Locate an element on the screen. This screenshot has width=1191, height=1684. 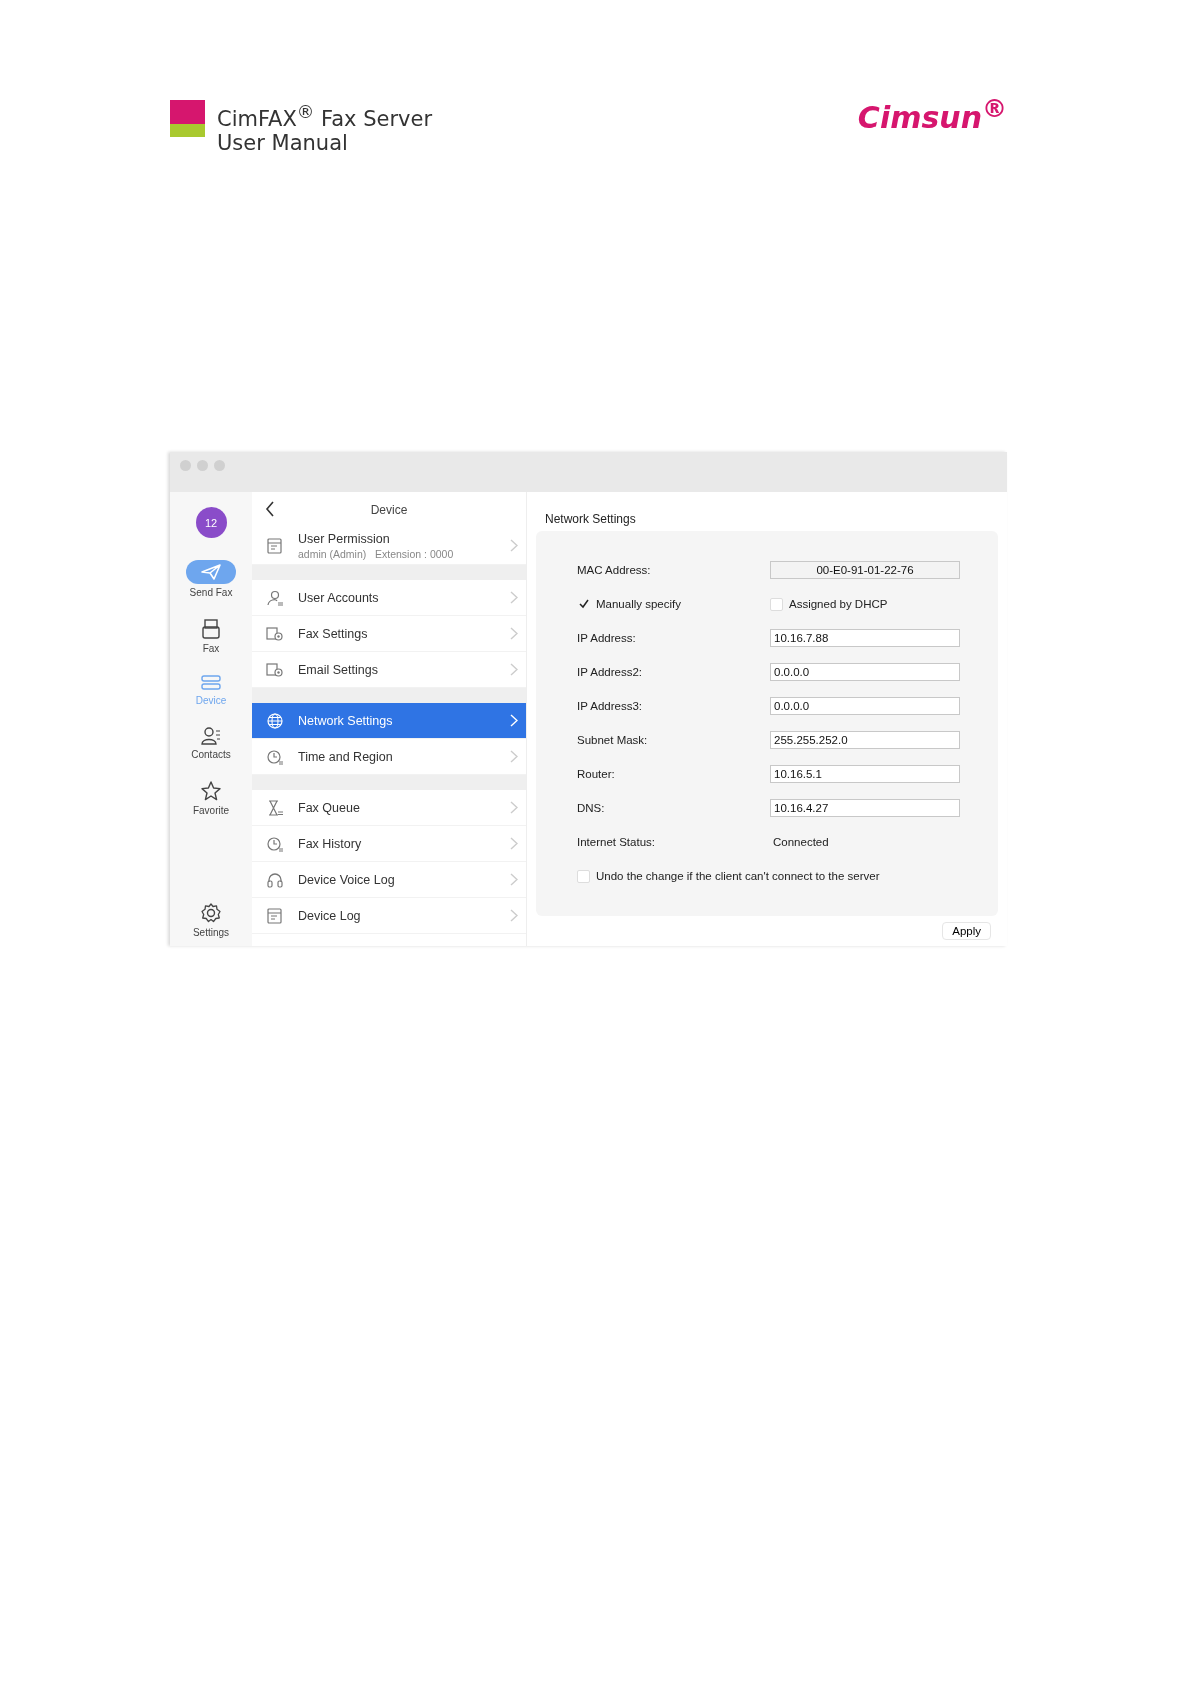
panel-title: Device is located at coordinates (389, 509).